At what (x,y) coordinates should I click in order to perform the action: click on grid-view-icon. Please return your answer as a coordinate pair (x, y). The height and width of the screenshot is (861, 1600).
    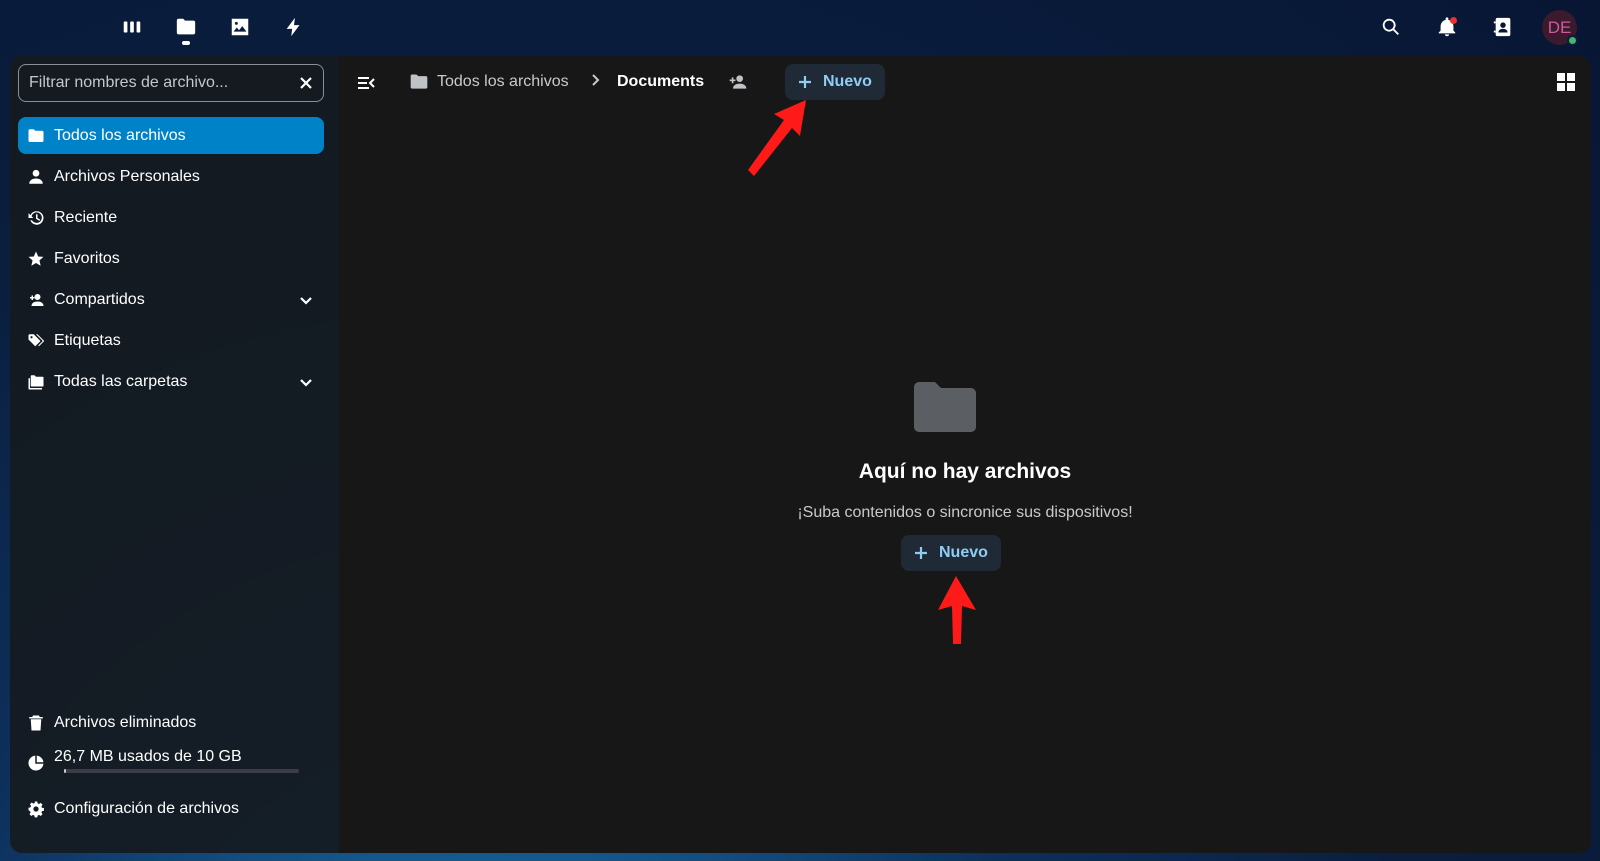
    Looking at the image, I should click on (1566, 82).